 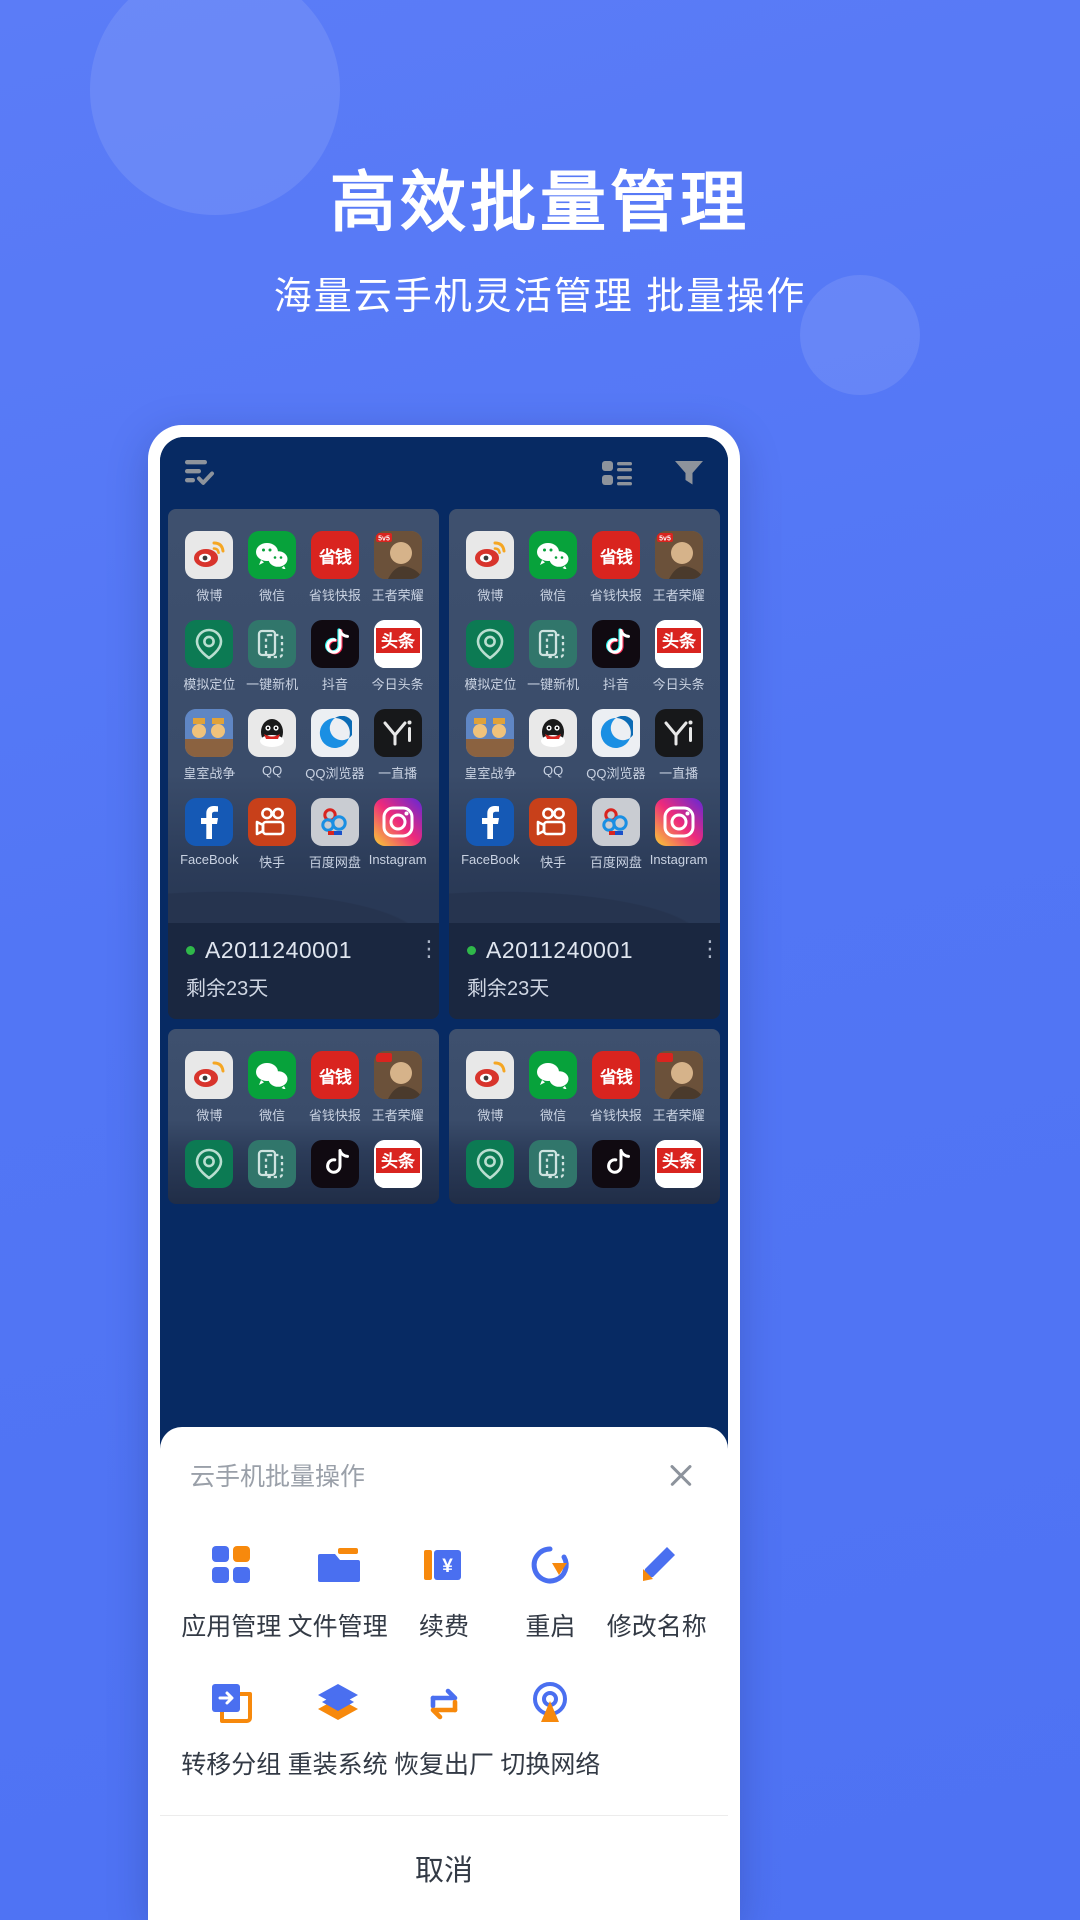 I want to click on app-label: FaceBook, so click(x=209, y=859).